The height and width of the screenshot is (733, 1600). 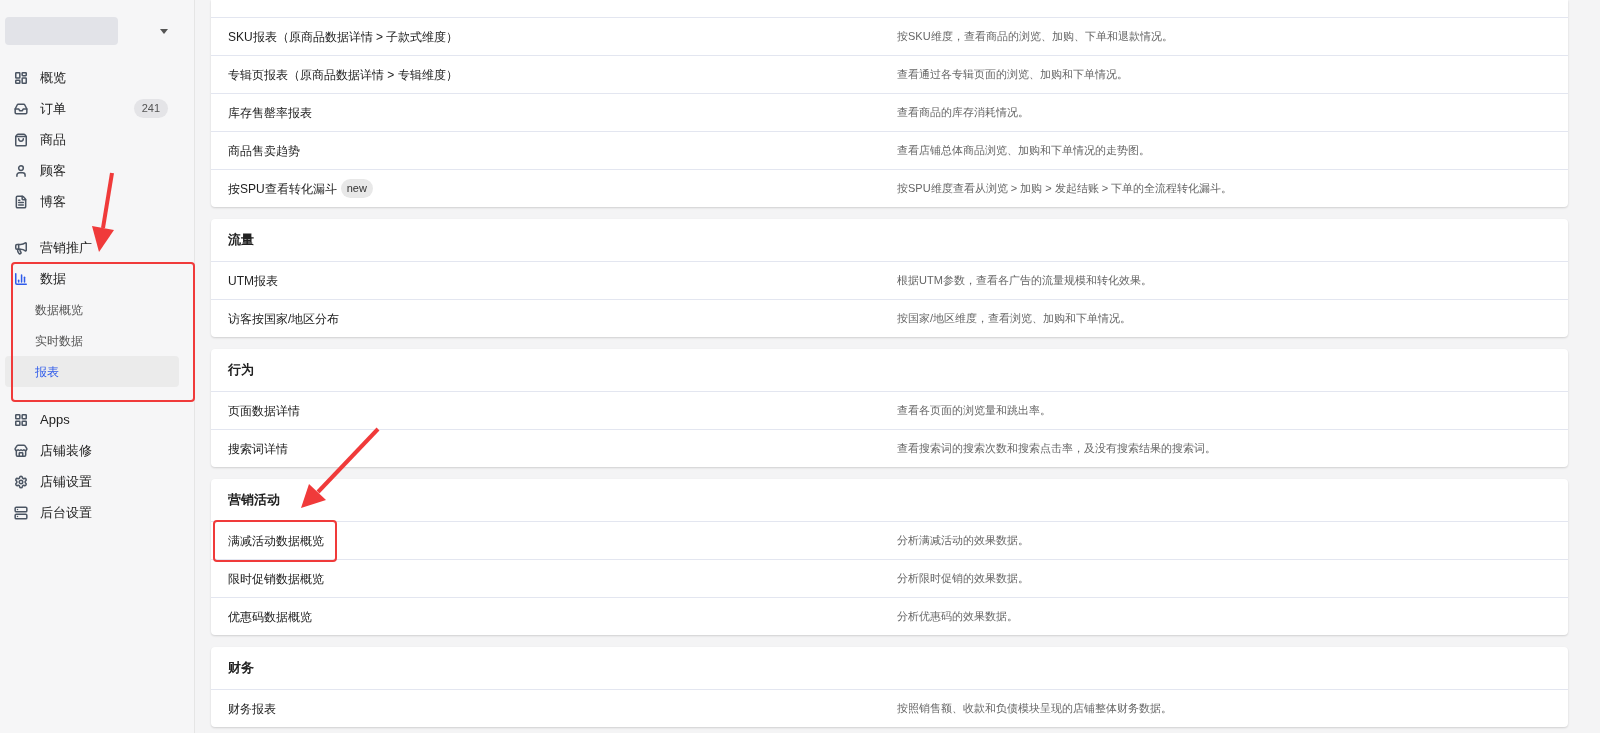 I want to click on report-description: 按国家/地区维度，查看浏览、加购和下单情况。, so click(x=1015, y=319).